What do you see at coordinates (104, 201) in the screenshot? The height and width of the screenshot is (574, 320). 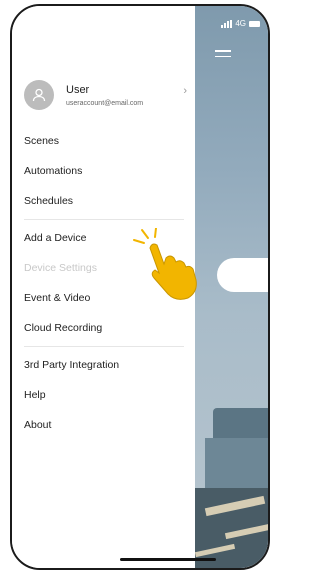 I see `menu-item-schedules: Schedules` at bounding box center [104, 201].